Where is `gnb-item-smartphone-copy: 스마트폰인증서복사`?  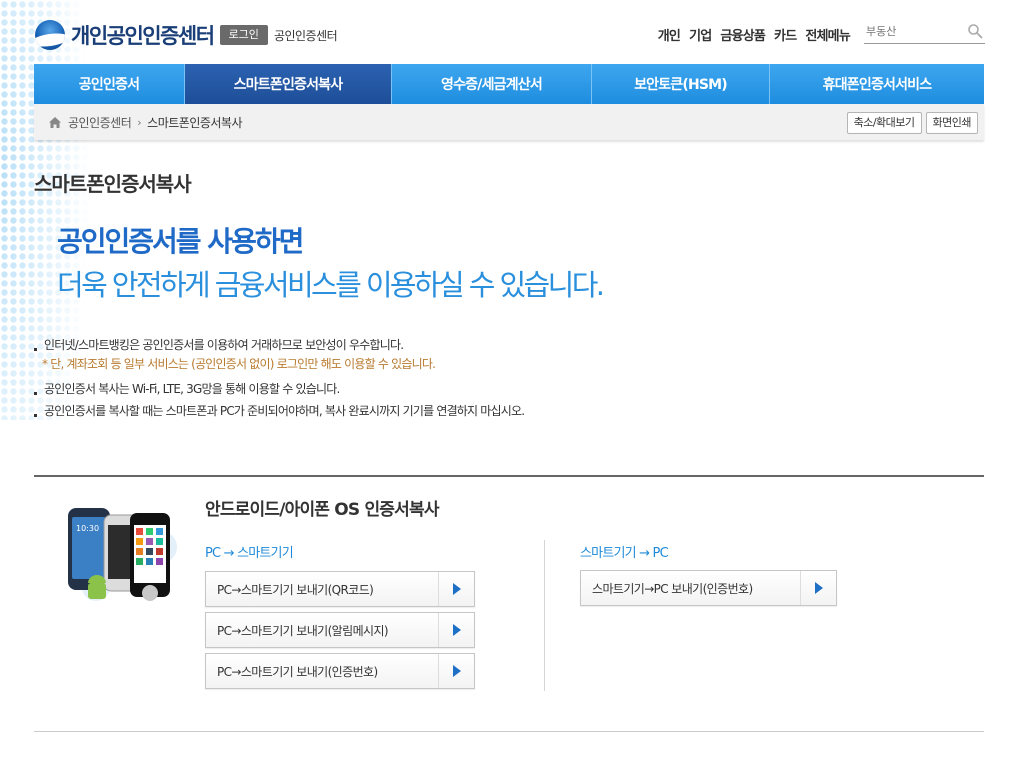 gnb-item-smartphone-copy: 스마트폰인증서복사 is located at coordinates (288, 84).